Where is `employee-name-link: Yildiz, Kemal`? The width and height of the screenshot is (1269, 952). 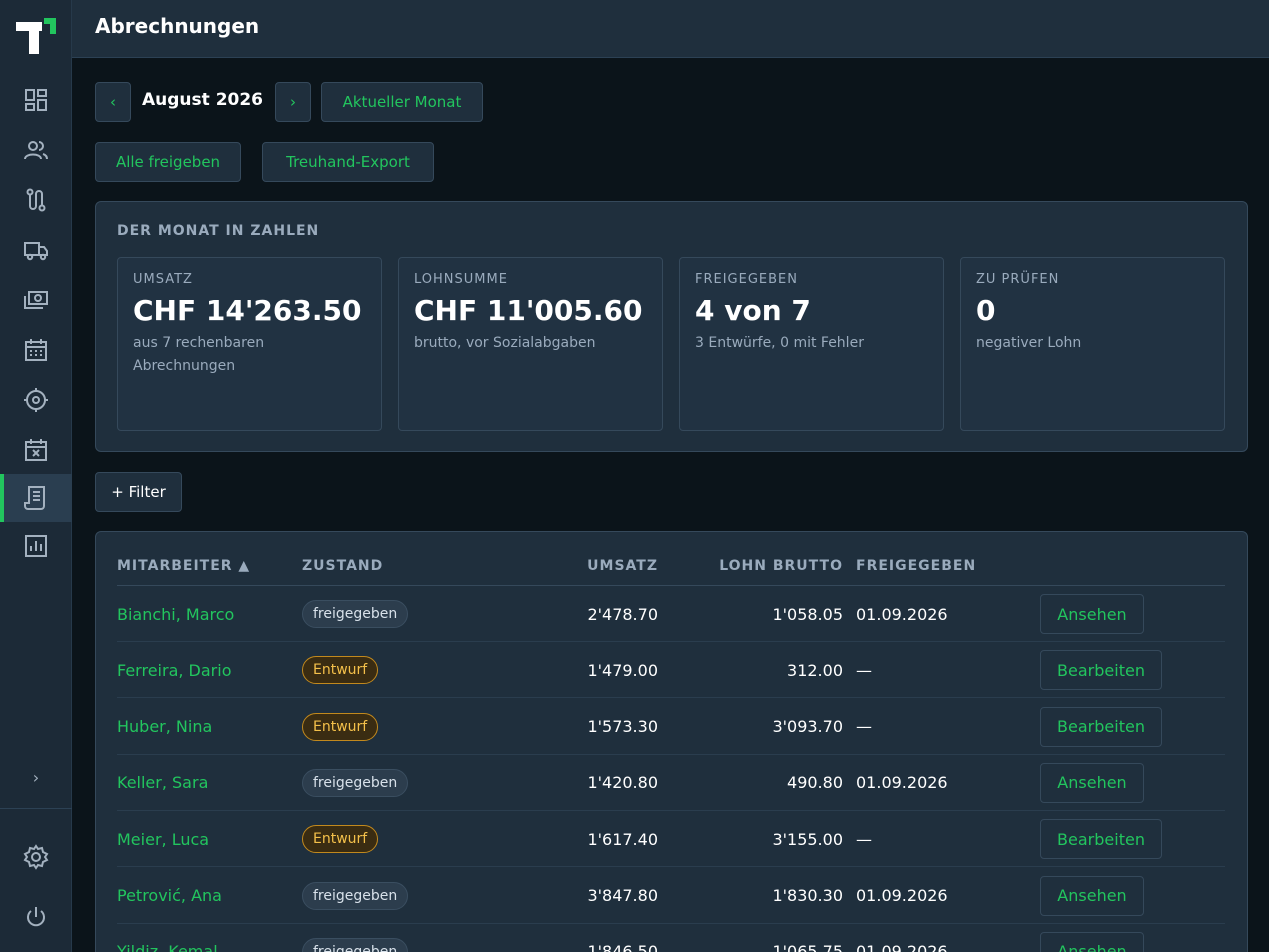
employee-name-link: Yildiz, Kemal is located at coordinates (167, 938).